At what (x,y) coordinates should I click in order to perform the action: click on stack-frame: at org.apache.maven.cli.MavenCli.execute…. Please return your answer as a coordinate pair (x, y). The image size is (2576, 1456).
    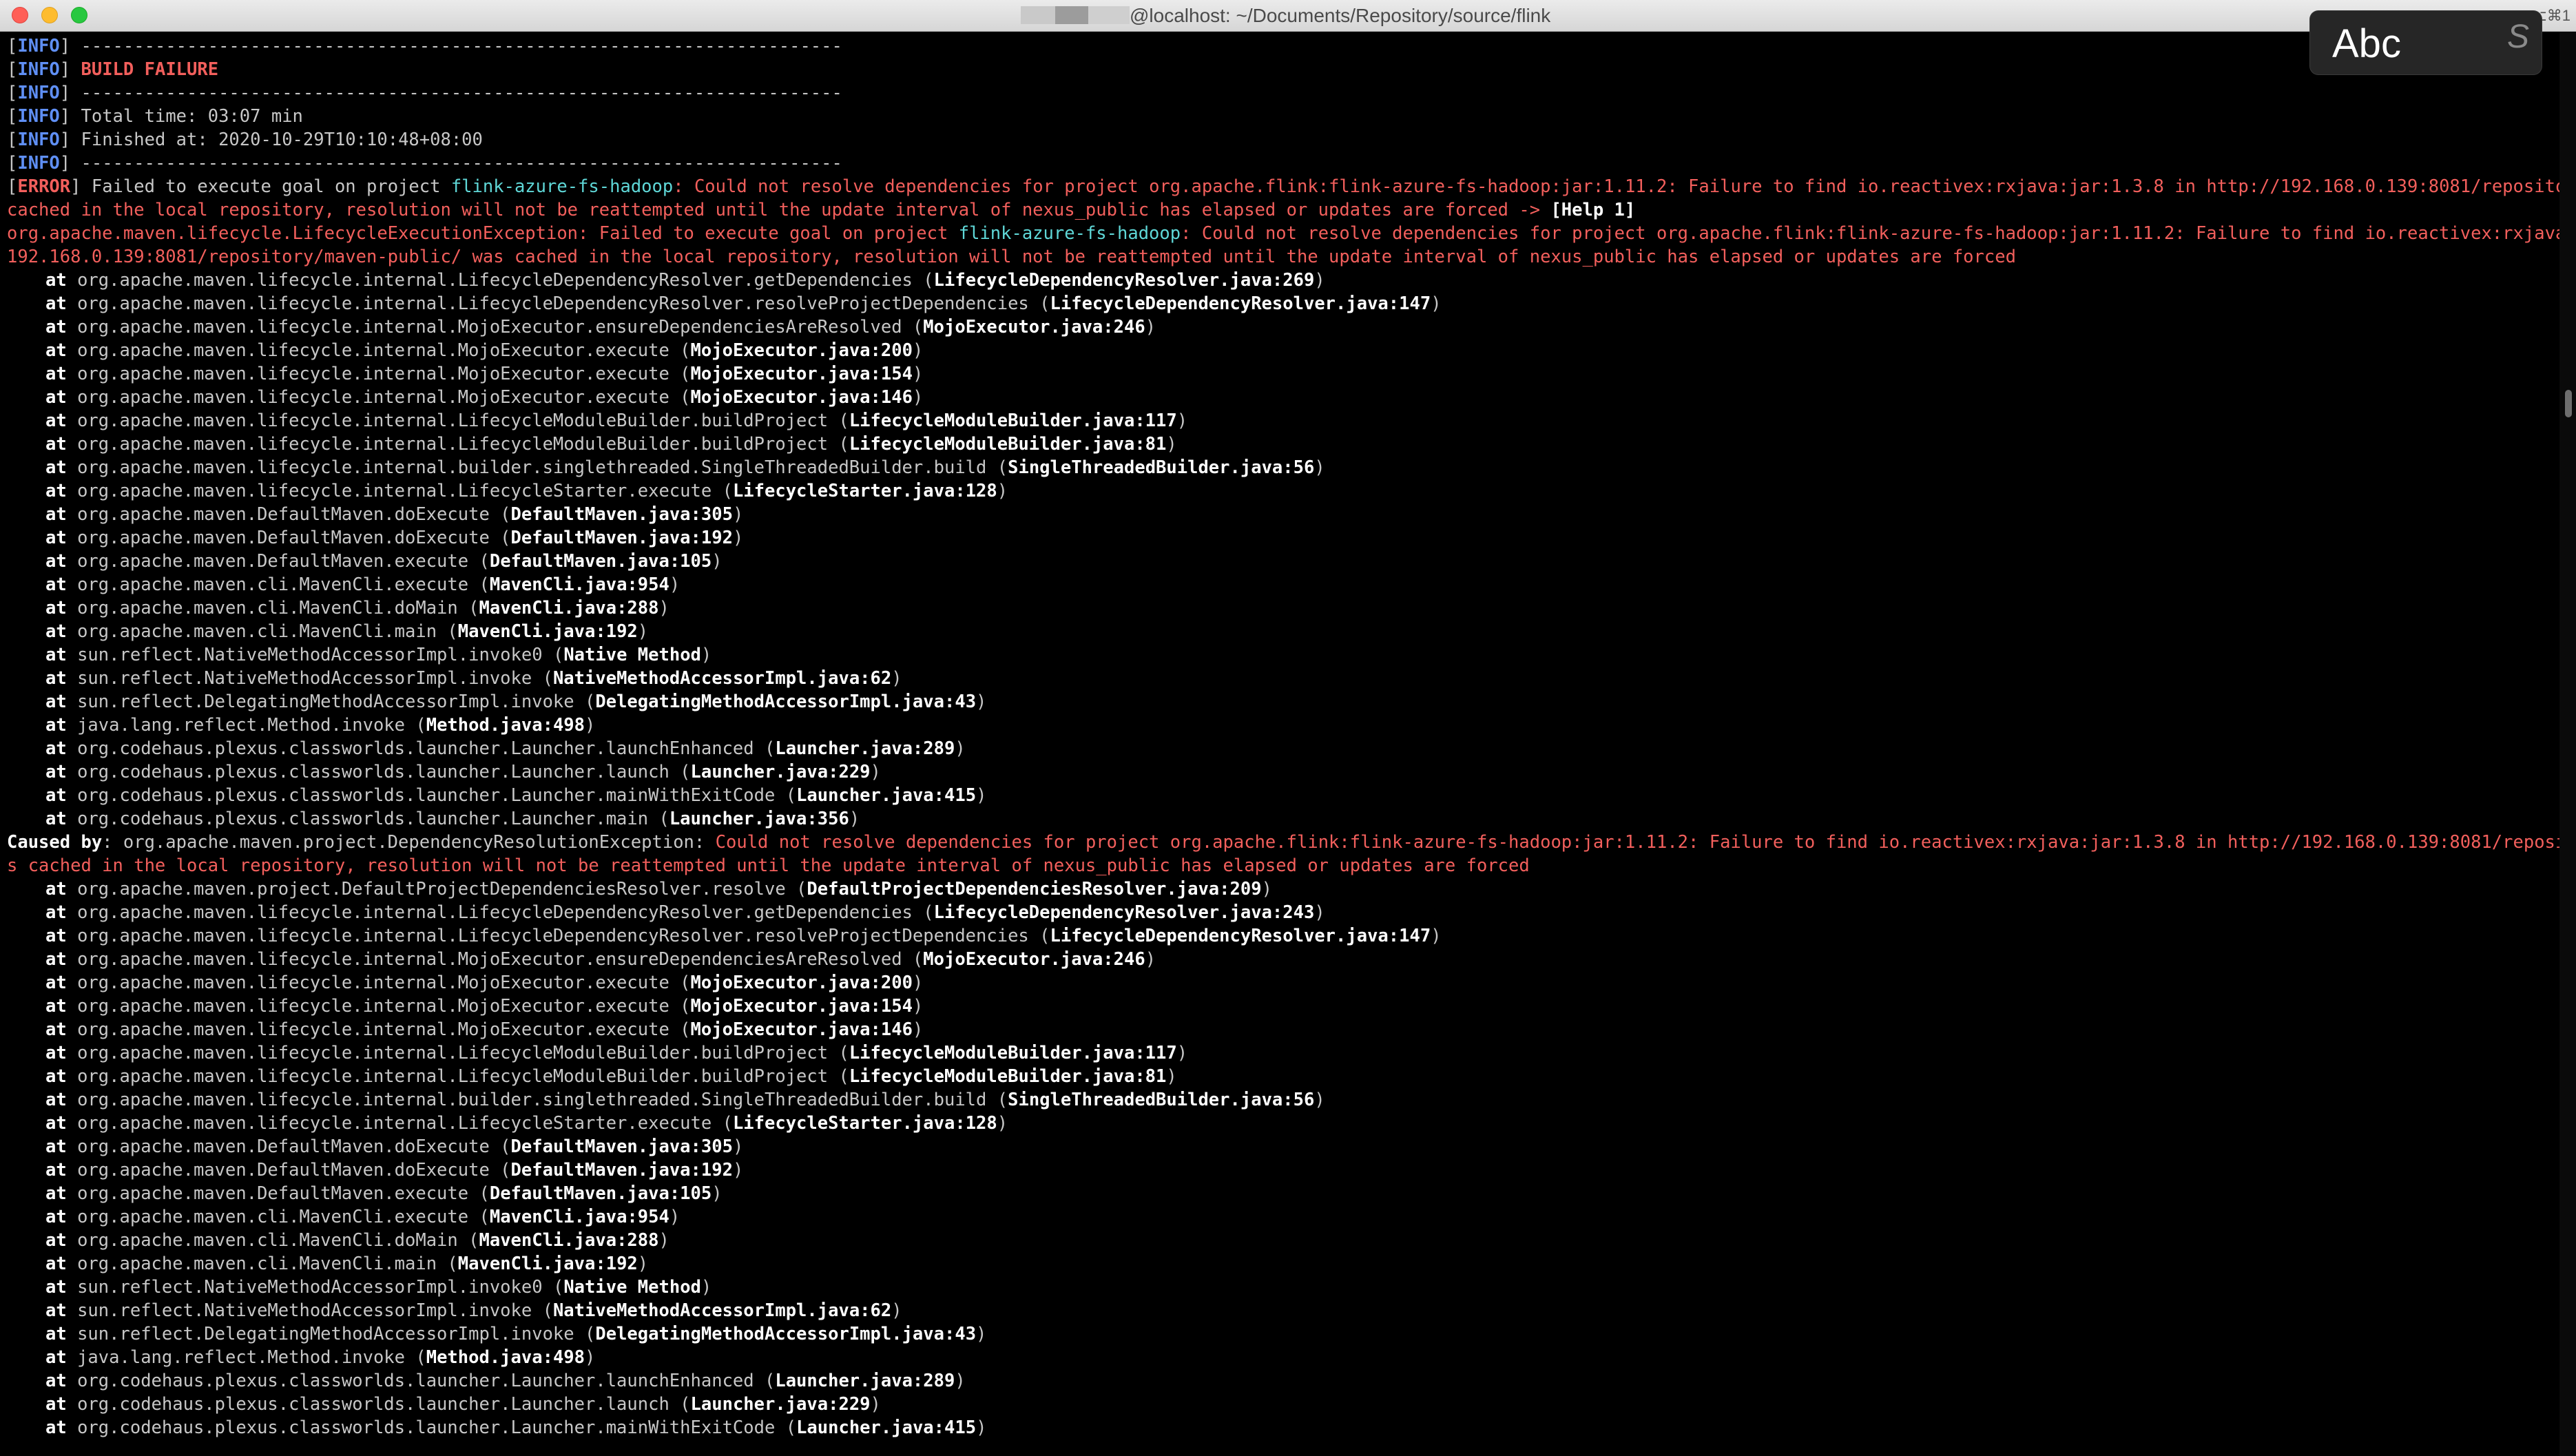
    Looking at the image, I should click on (363, 584).